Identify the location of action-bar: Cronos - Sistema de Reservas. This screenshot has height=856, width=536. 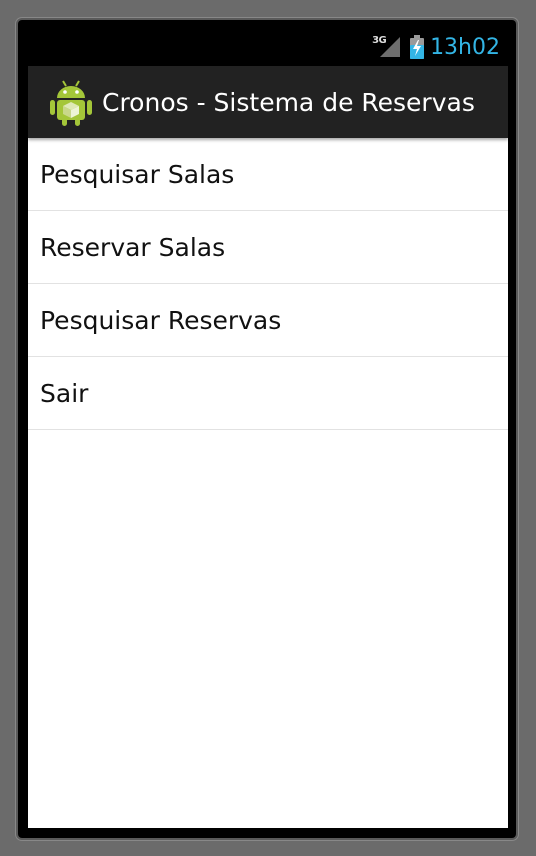
(268, 102).